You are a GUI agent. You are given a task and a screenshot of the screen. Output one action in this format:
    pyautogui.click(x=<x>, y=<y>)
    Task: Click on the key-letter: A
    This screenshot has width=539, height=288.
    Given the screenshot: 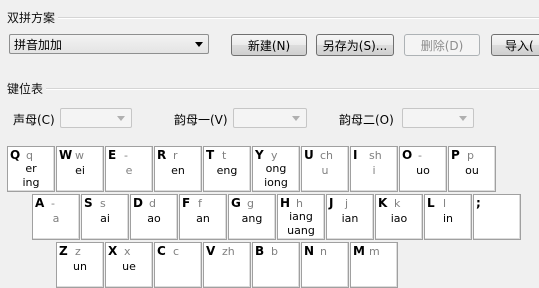 What is the action you would take?
    pyautogui.click(x=40, y=203)
    